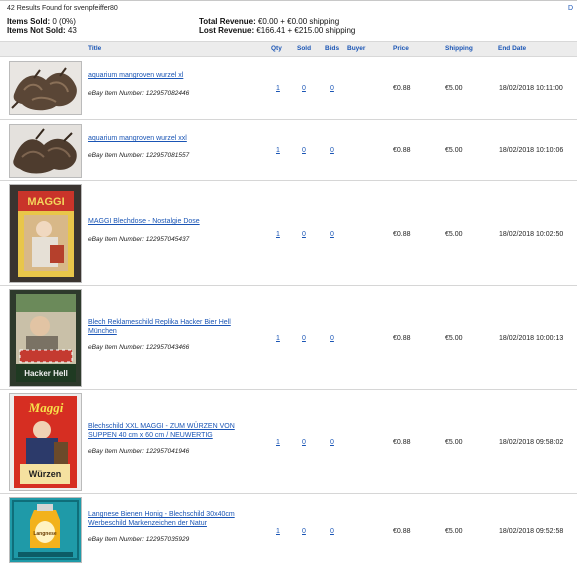  I want to click on hacker-logo-text: Hacker Hell, so click(46, 373).